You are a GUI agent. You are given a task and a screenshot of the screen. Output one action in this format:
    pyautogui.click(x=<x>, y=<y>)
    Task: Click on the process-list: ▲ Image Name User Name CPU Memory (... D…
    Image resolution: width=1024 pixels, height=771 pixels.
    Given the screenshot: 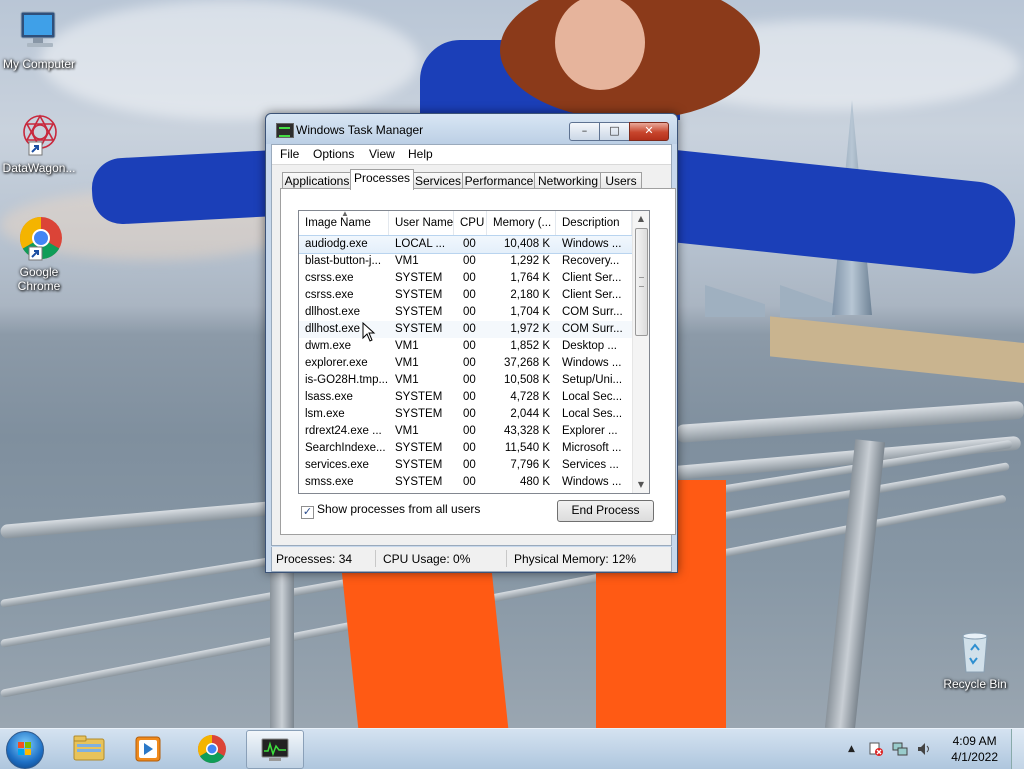 What is the action you would take?
    pyautogui.click(x=474, y=352)
    